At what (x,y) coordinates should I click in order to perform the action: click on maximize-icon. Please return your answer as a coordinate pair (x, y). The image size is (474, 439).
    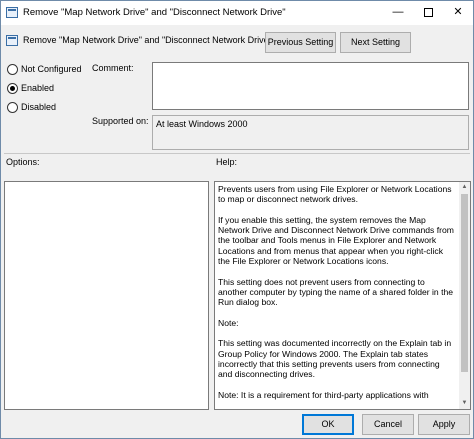
    Looking at the image, I should click on (428, 12).